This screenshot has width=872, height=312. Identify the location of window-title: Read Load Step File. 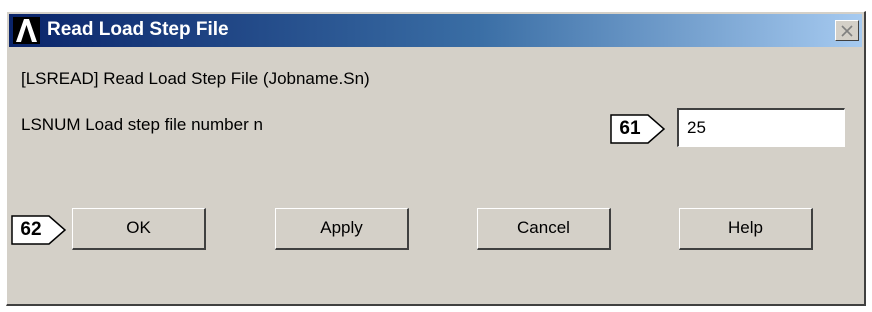
(138, 29).